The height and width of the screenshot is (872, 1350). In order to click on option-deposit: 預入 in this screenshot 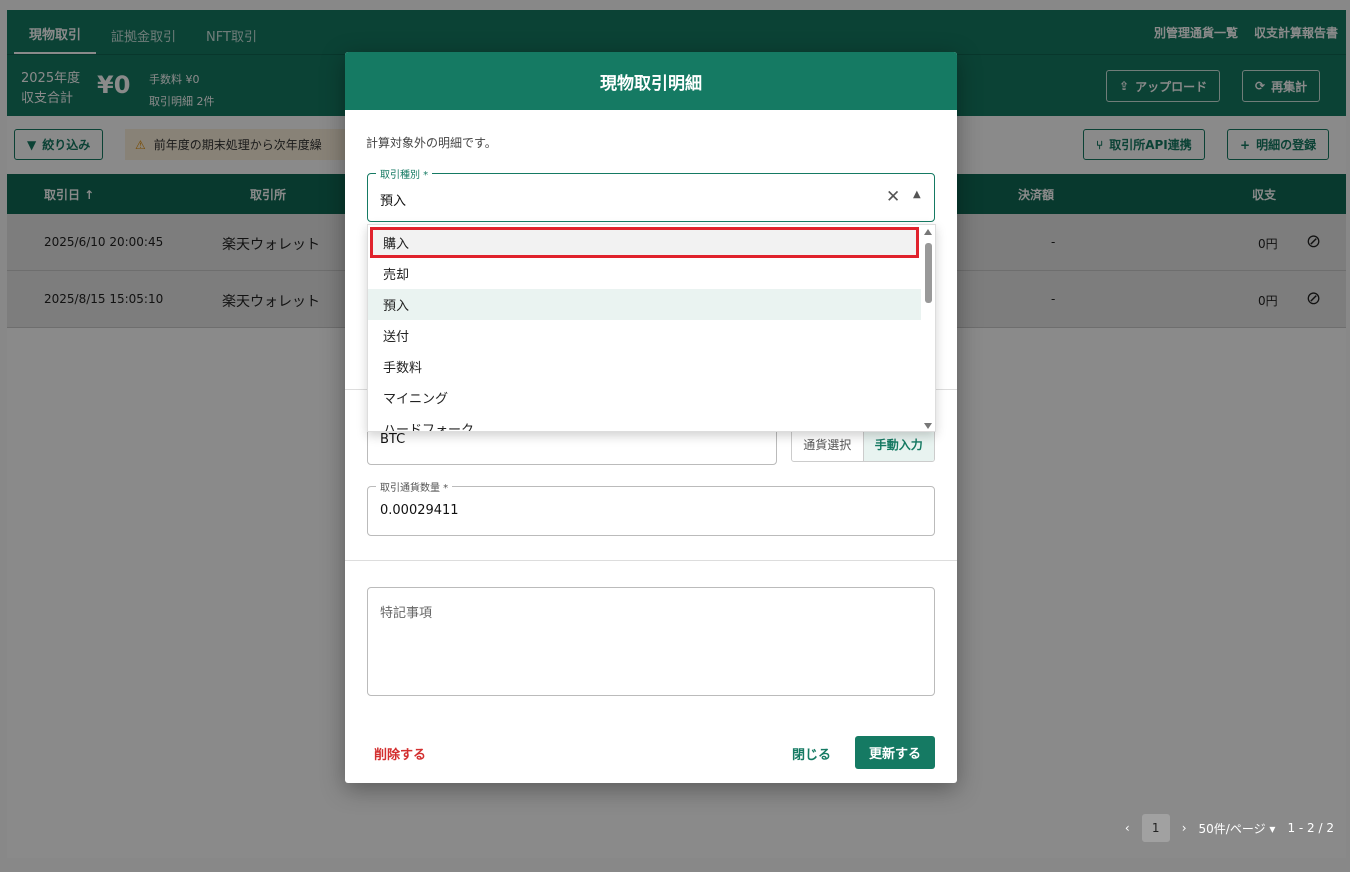, I will do `click(644, 304)`.